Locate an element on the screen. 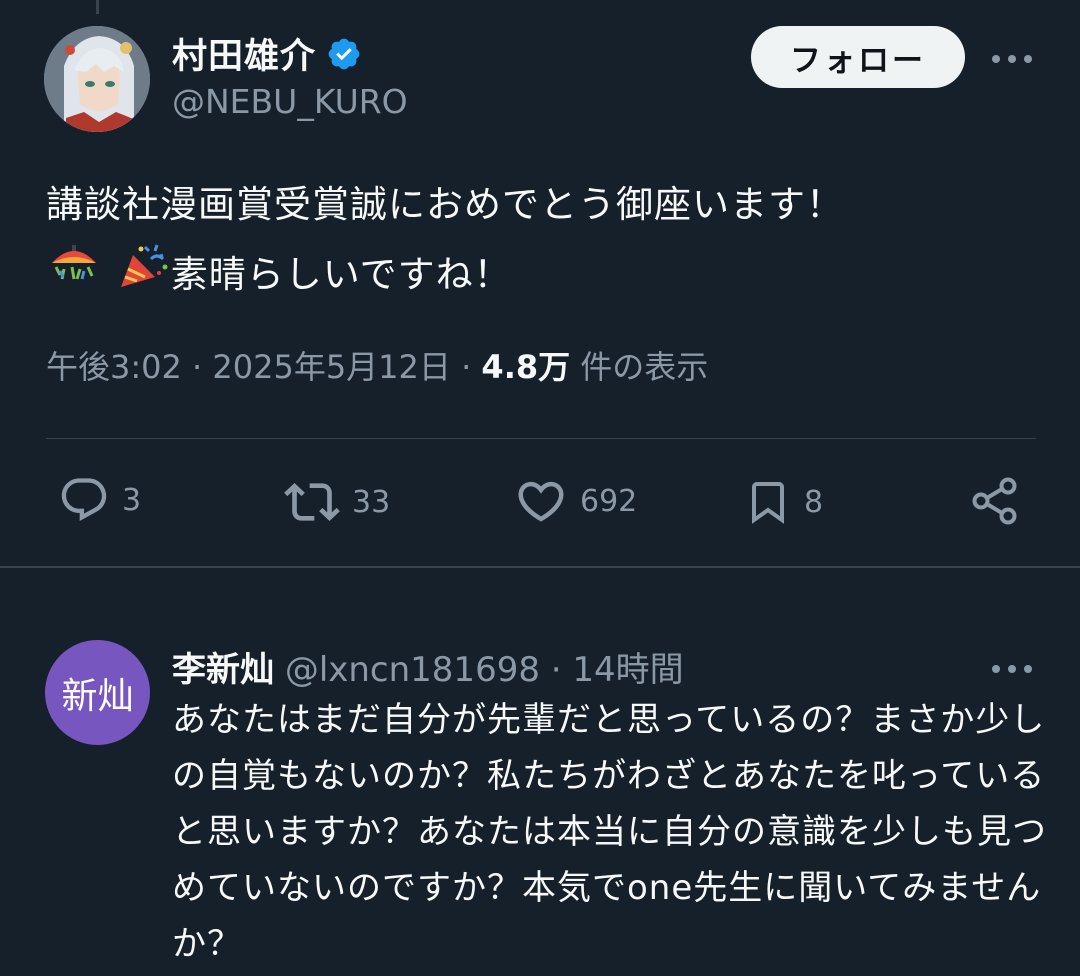 The height and width of the screenshot is (976, 1080). tweet-text-line-2: 素晴らしいですね！ is located at coordinates (546, 276).